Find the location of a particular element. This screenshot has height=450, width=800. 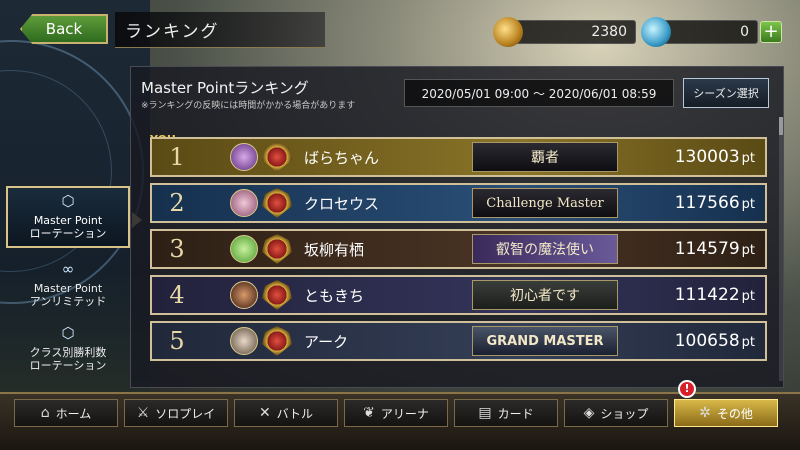

title-badge: GRAND MASTER is located at coordinates (545, 341).